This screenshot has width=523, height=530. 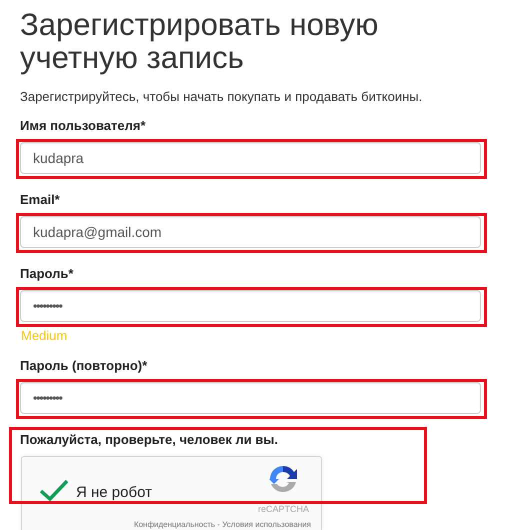 I want to click on checkbox-label: Я не робот, so click(x=114, y=492).